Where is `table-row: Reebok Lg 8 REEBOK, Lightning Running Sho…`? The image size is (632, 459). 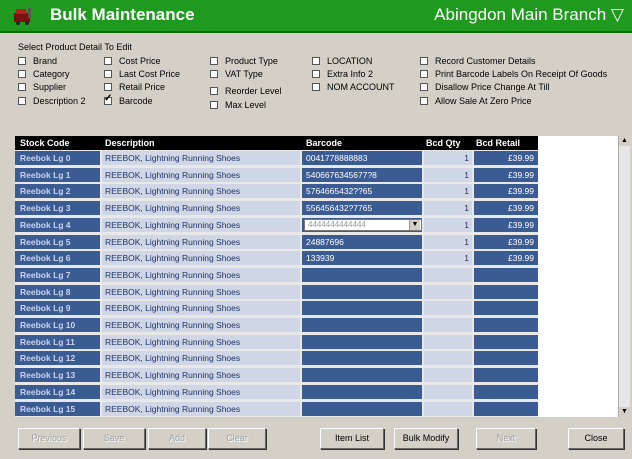
table-row: Reebok Lg 8 REEBOK, Lightning Running Sho… is located at coordinates (276, 292).